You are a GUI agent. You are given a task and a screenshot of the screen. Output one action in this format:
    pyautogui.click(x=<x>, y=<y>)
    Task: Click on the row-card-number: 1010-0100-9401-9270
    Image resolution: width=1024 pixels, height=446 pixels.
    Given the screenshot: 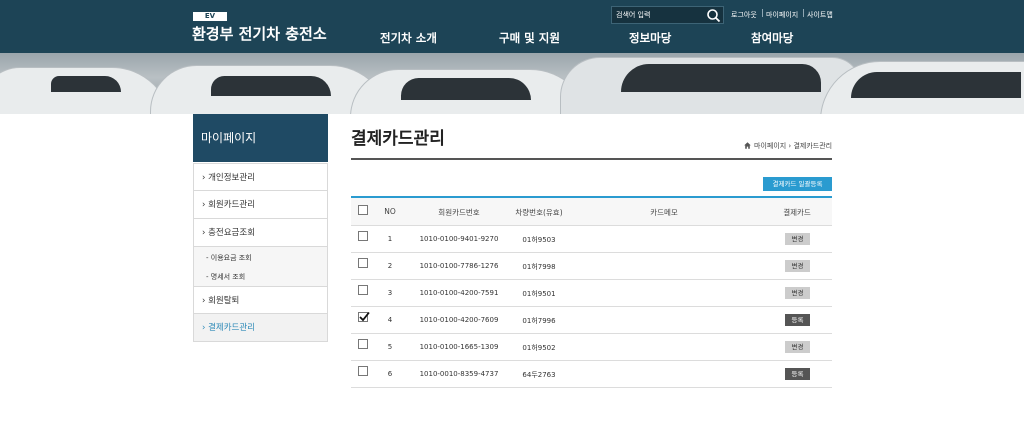 What is the action you would take?
    pyautogui.click(x=459, y=239)
    